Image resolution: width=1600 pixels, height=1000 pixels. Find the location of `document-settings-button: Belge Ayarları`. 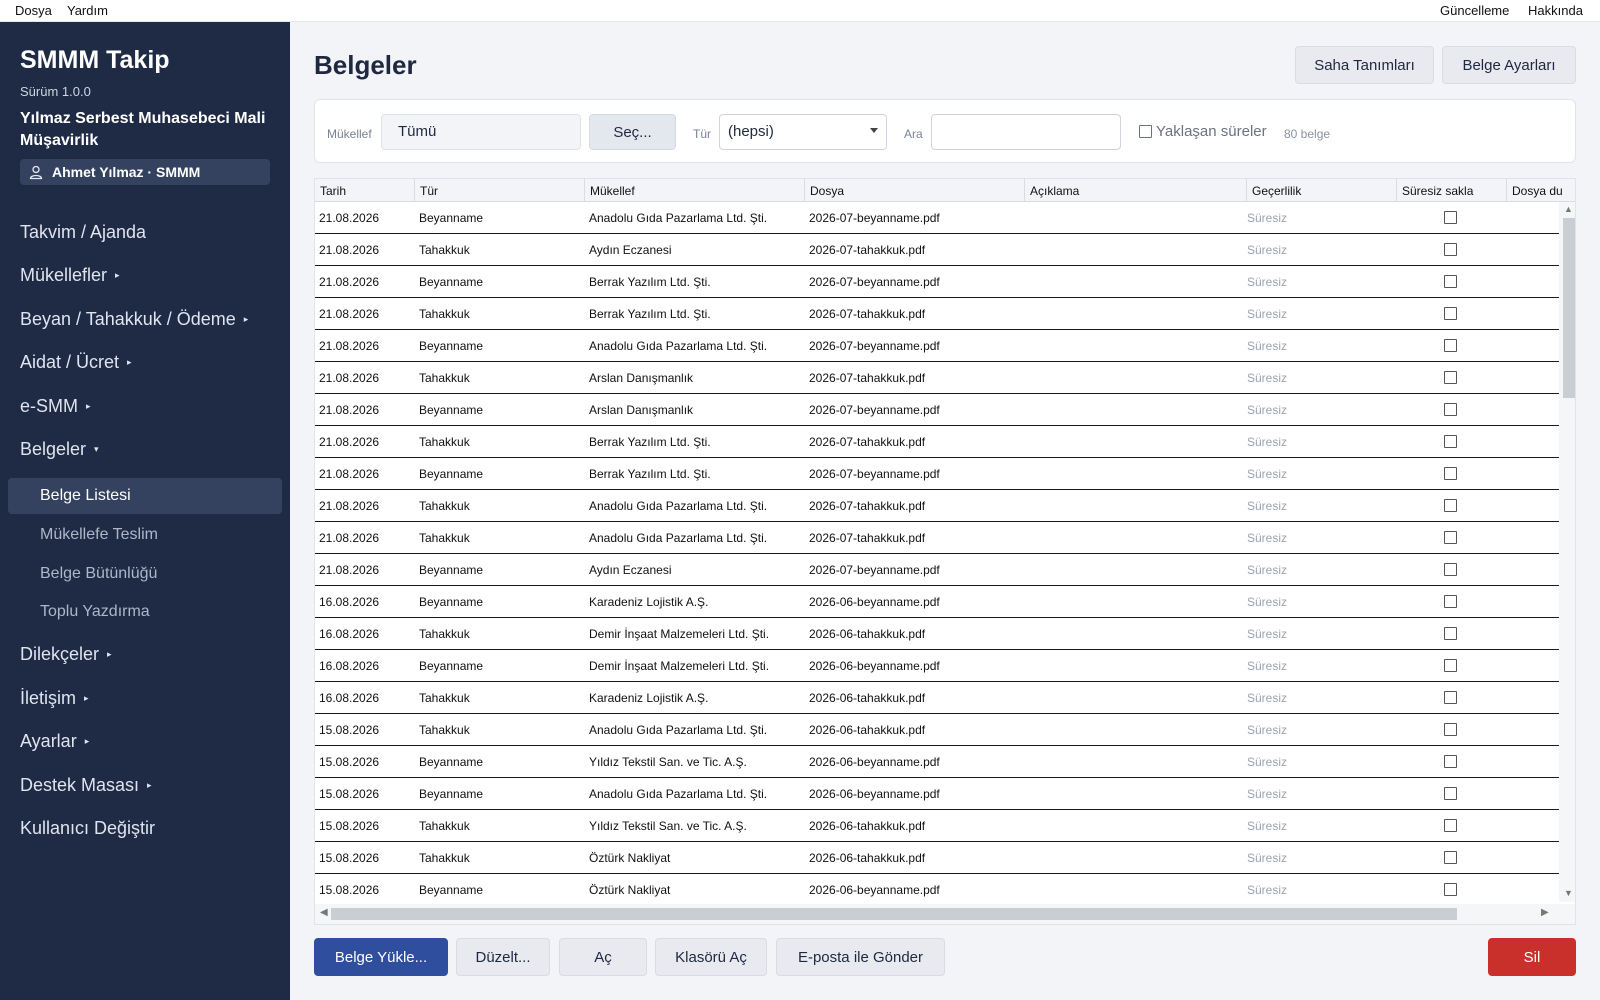

document-settings-button: Belge Ayarları is located at coordinates (1509, 65).